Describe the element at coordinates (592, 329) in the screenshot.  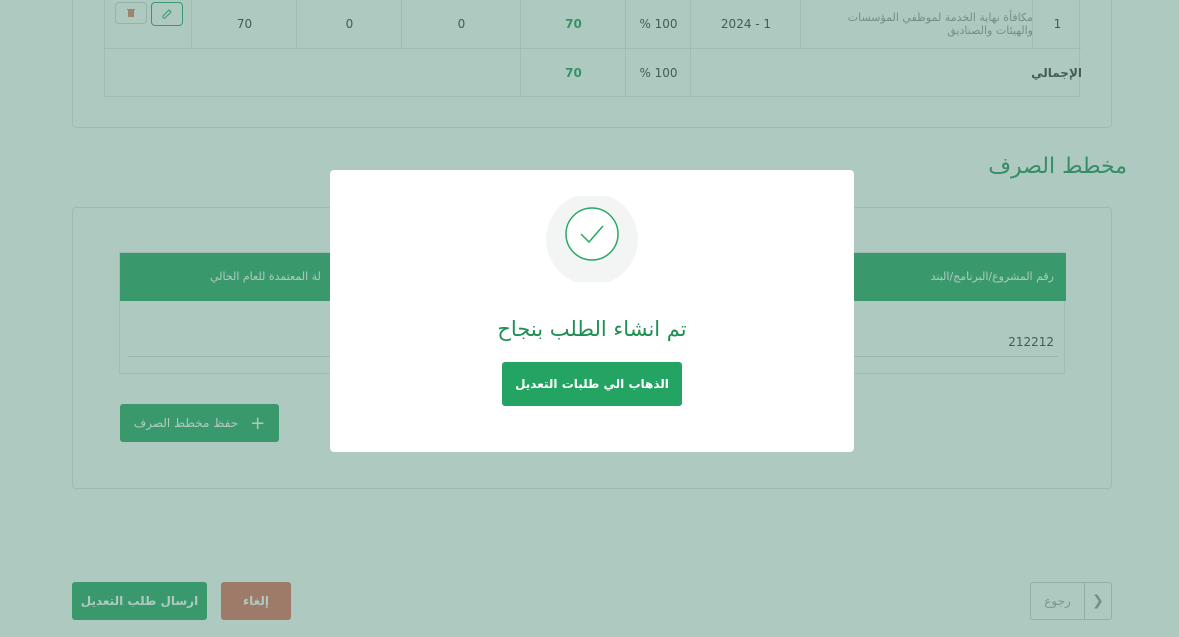
I see `success-message: تم انشاء الطلب بنجاح` at that location.